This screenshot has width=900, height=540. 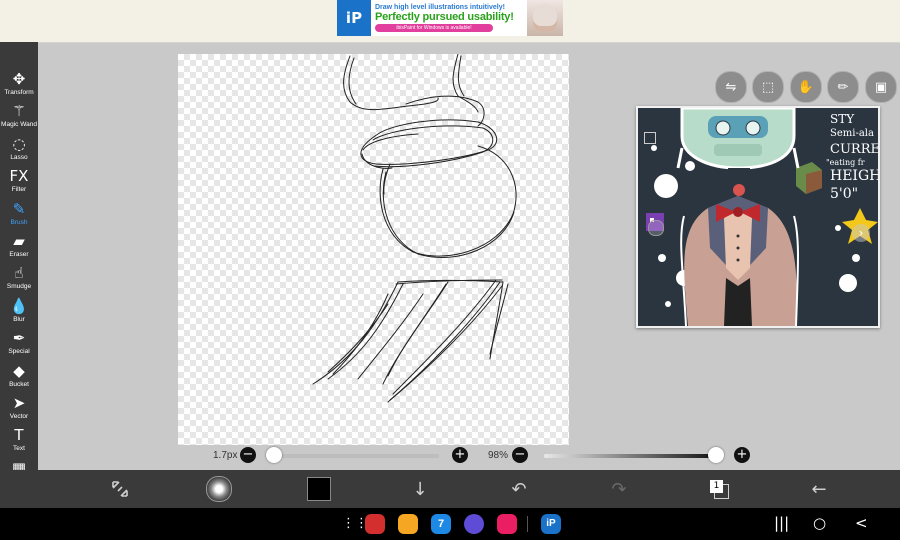 I want to click on ad-illustration, so click(x=545, y=18).